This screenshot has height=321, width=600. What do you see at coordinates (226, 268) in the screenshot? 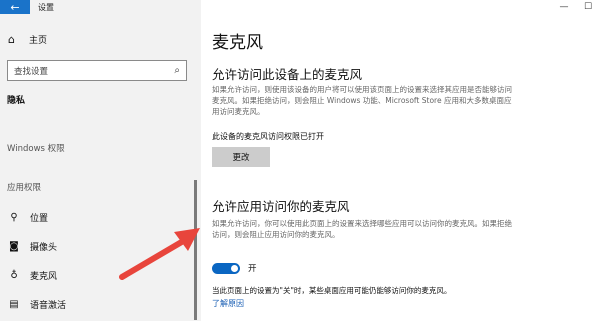
I see `app-access-toggle` at bounding box center [226, 268].